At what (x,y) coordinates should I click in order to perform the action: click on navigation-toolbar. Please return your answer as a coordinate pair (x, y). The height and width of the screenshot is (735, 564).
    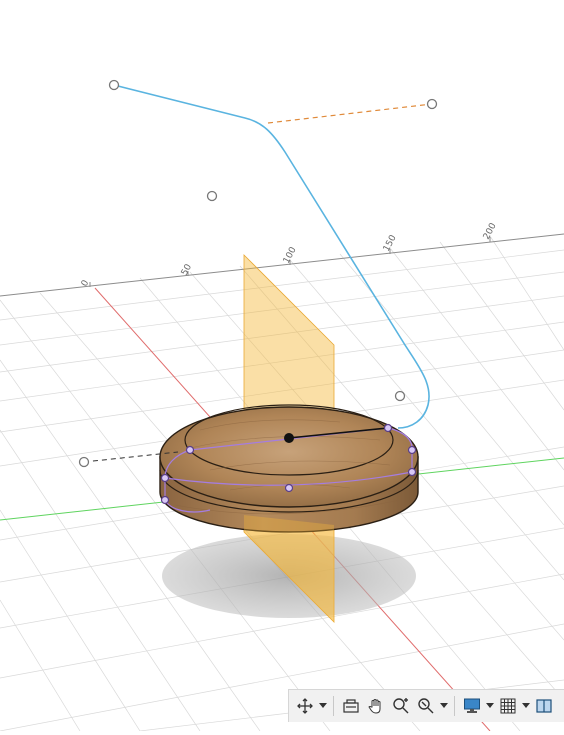
    Looking at the image, I should click on (426, 705).